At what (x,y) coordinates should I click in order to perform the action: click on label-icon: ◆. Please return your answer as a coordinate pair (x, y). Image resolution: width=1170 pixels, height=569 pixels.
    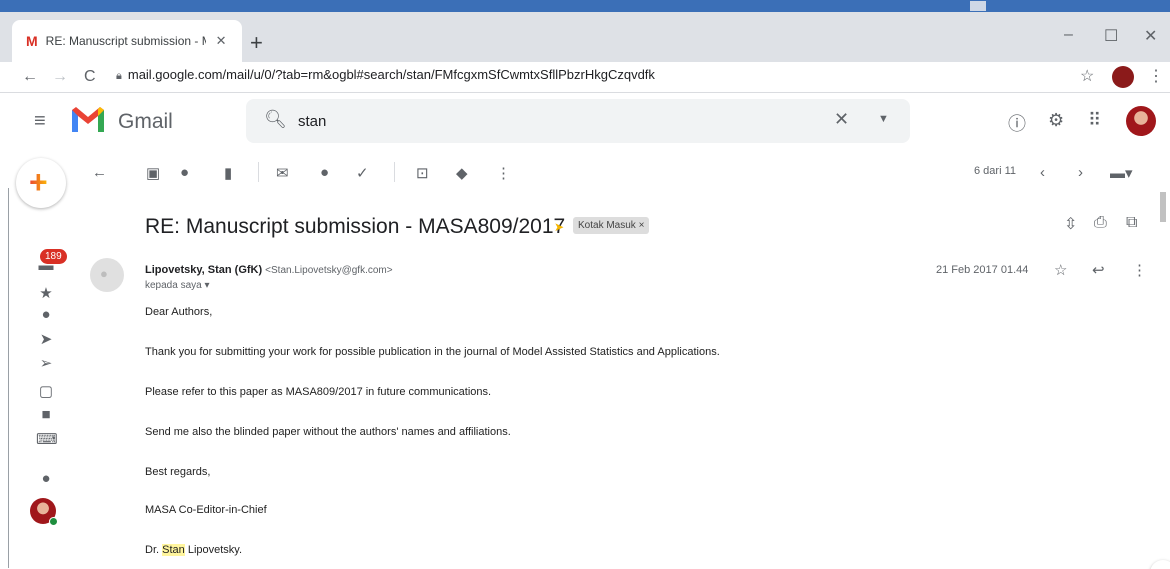
    Looking at the image, I should click on (462, 173).